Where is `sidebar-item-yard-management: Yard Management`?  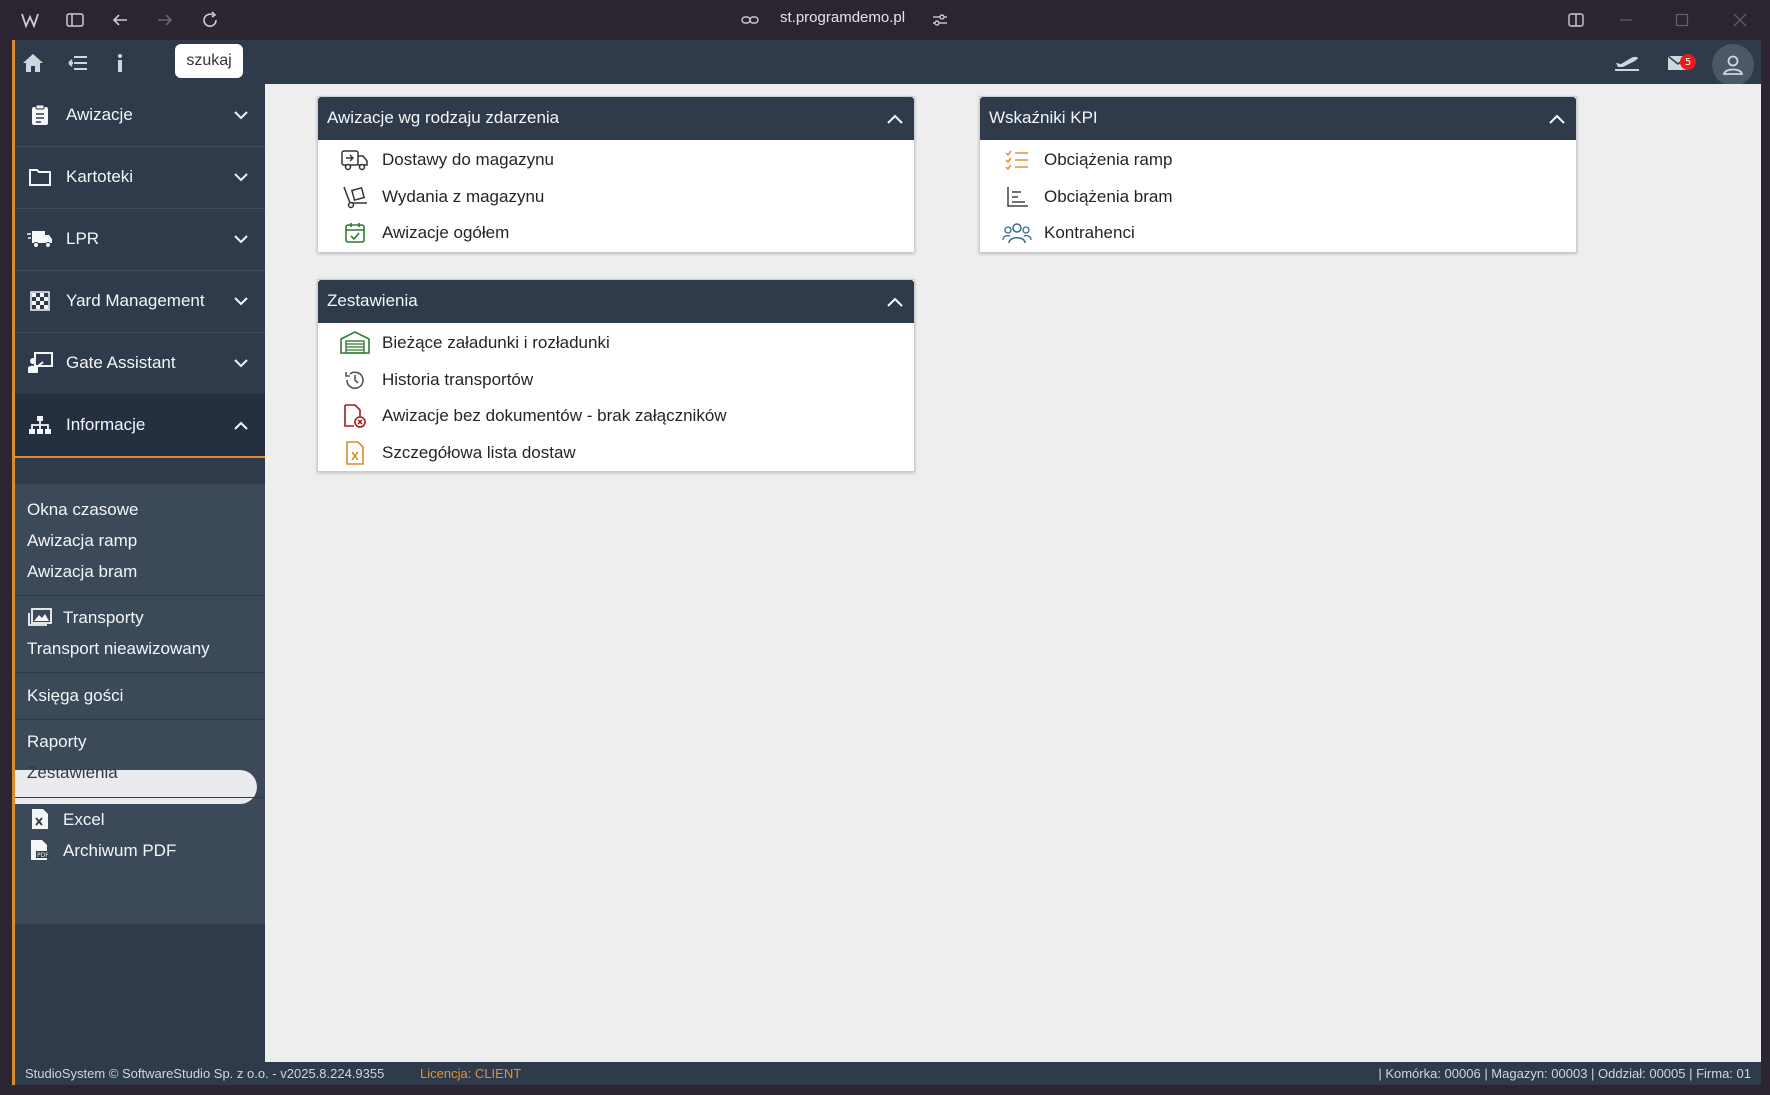 sidebar-item-yard-management: Yard Management is located at coordinates (140, 301).